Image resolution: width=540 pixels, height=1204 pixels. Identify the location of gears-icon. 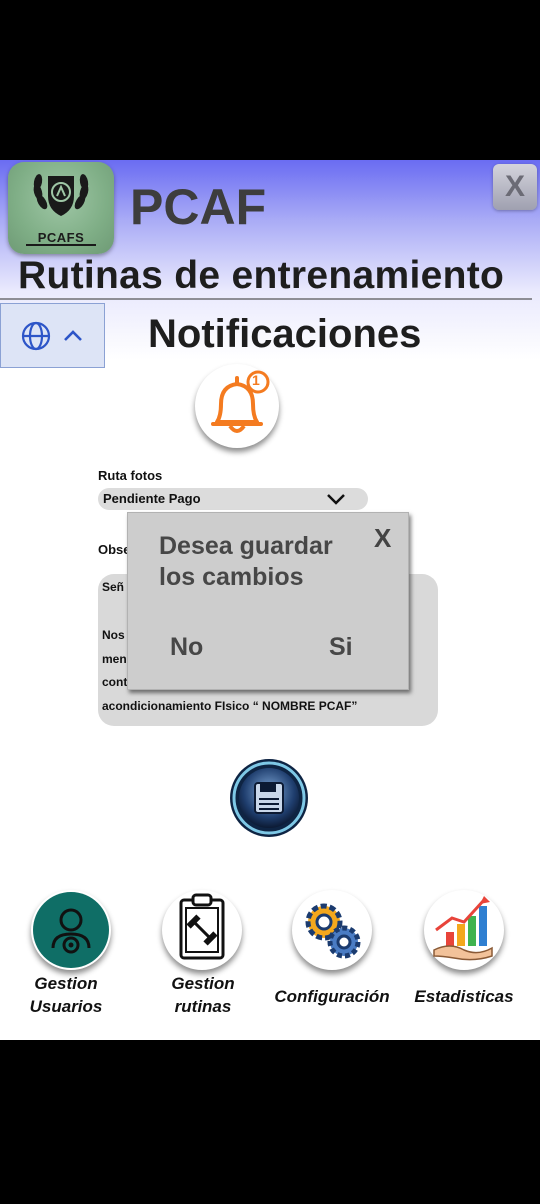
(332, 930).